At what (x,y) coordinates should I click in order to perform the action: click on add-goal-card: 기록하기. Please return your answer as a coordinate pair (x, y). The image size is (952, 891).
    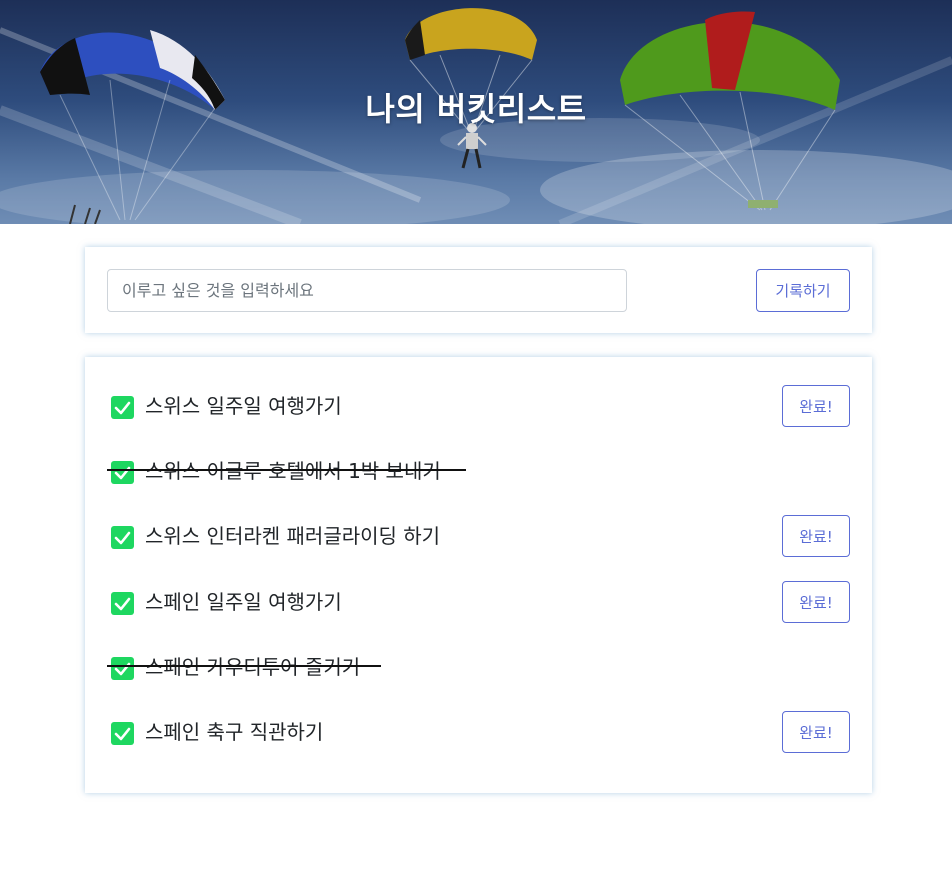
    Looking at the image, I should click on (478, 290).